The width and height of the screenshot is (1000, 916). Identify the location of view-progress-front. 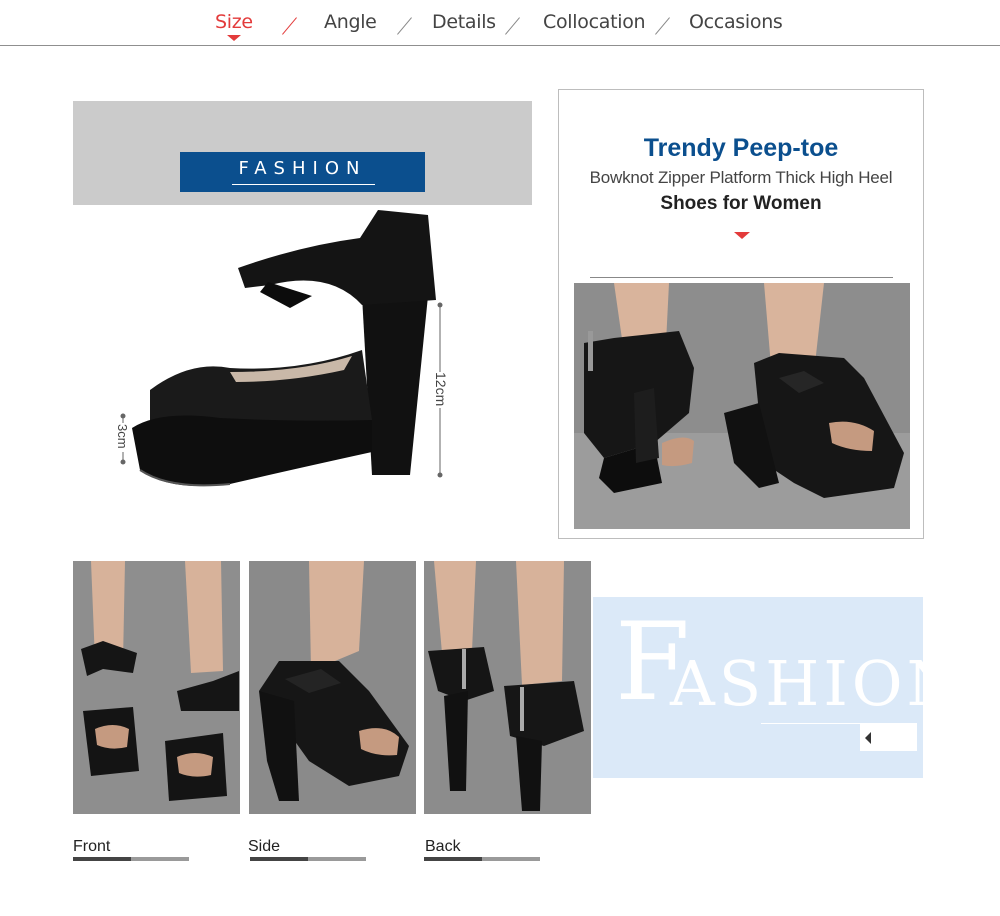
(131, 859).